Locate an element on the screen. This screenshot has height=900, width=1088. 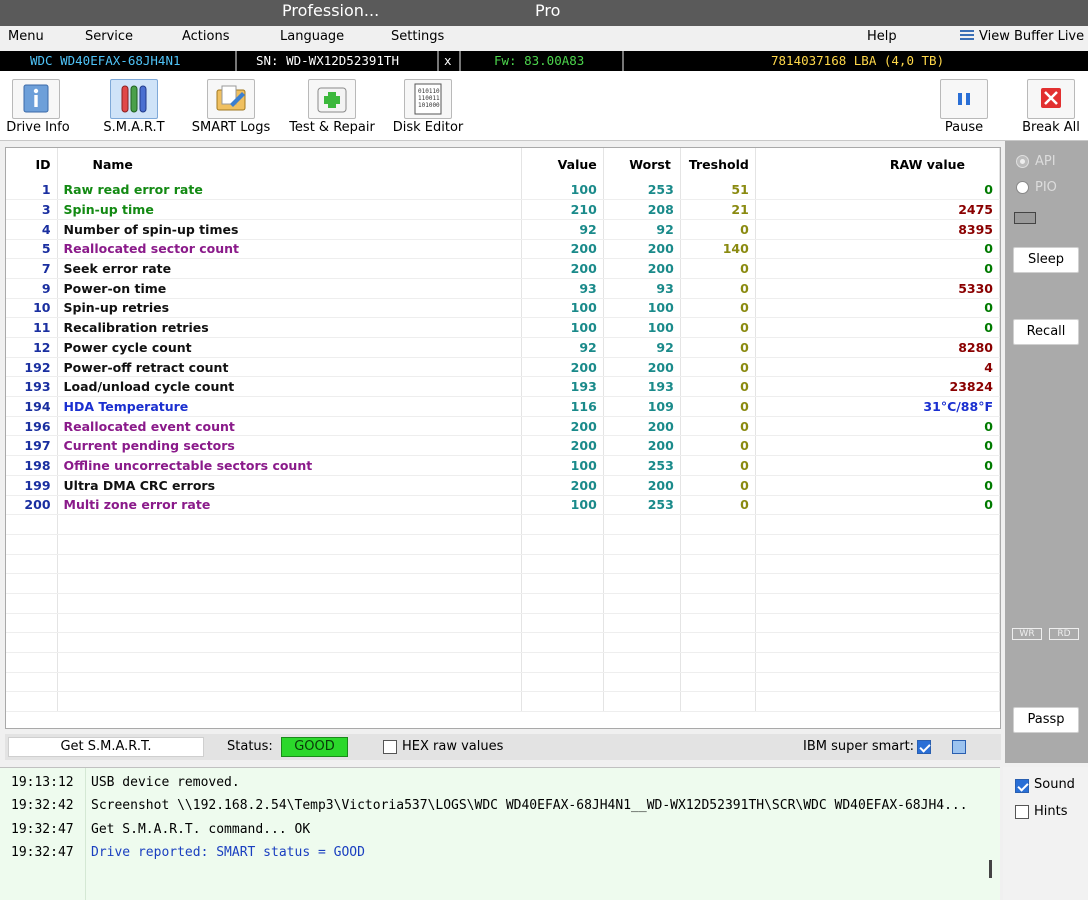
table-row: 199 Ultra DMA CRC errors 200 200 0 0 is located at coordinates (503, 485).